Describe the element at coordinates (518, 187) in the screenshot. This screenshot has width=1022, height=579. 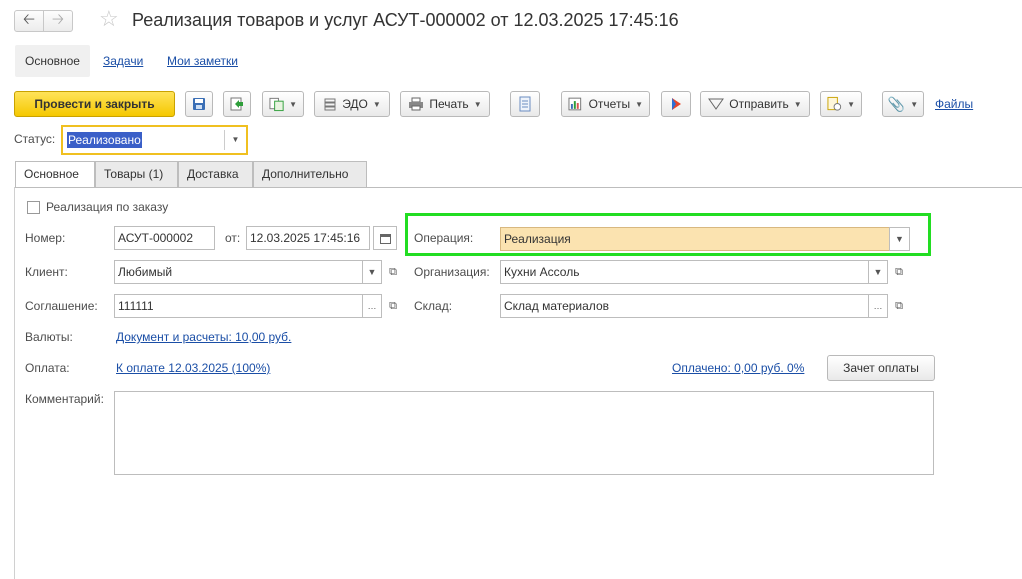
I see `tab-divider` at that location.